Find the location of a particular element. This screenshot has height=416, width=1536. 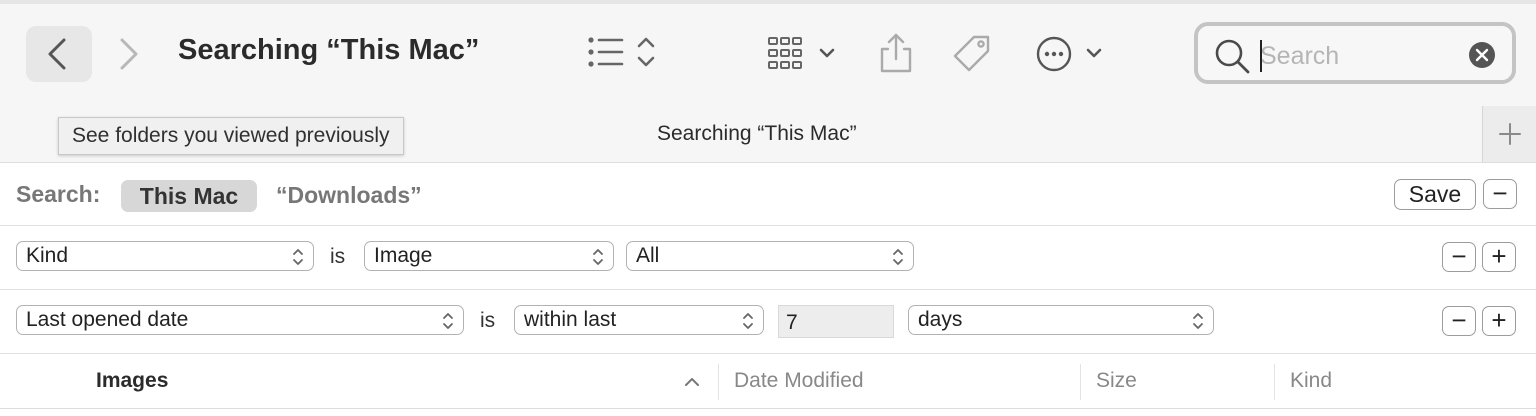

chevron-left-icon is located at coordinates (57, 54).